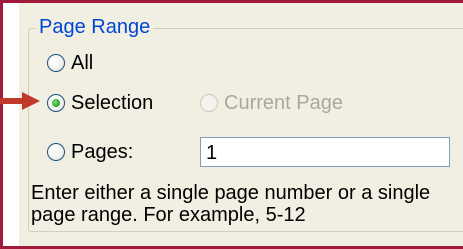  Describe the element at coordinates (82, 62) in the screenshot. I see `all-label: All` at that location.